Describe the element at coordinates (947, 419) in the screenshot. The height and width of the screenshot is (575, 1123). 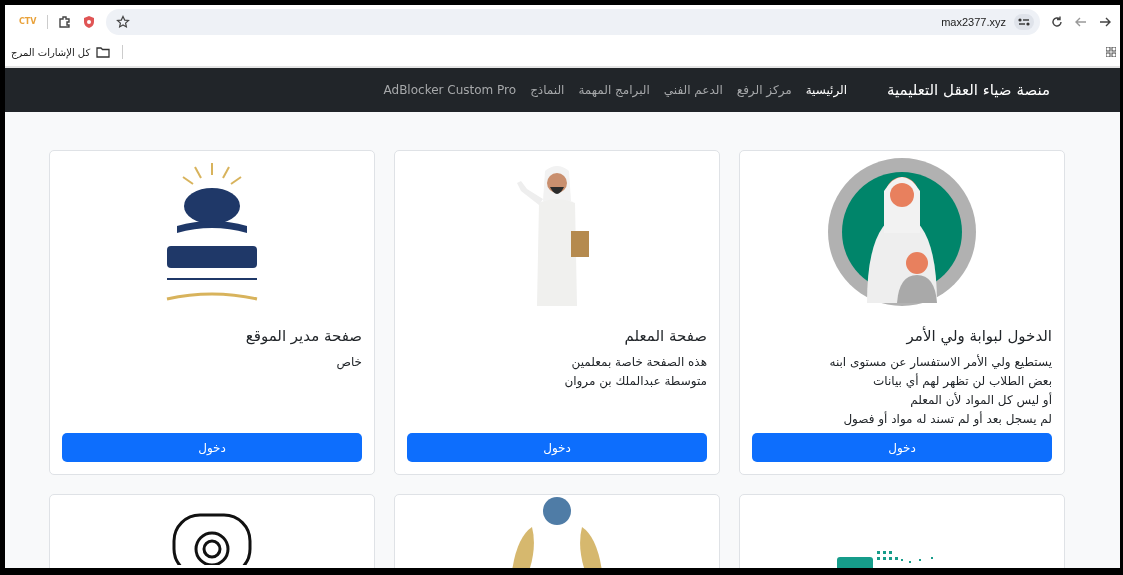
I see `card-text: لم يسجل بعد أو لم تسند له مواد أو فصول` at that location.